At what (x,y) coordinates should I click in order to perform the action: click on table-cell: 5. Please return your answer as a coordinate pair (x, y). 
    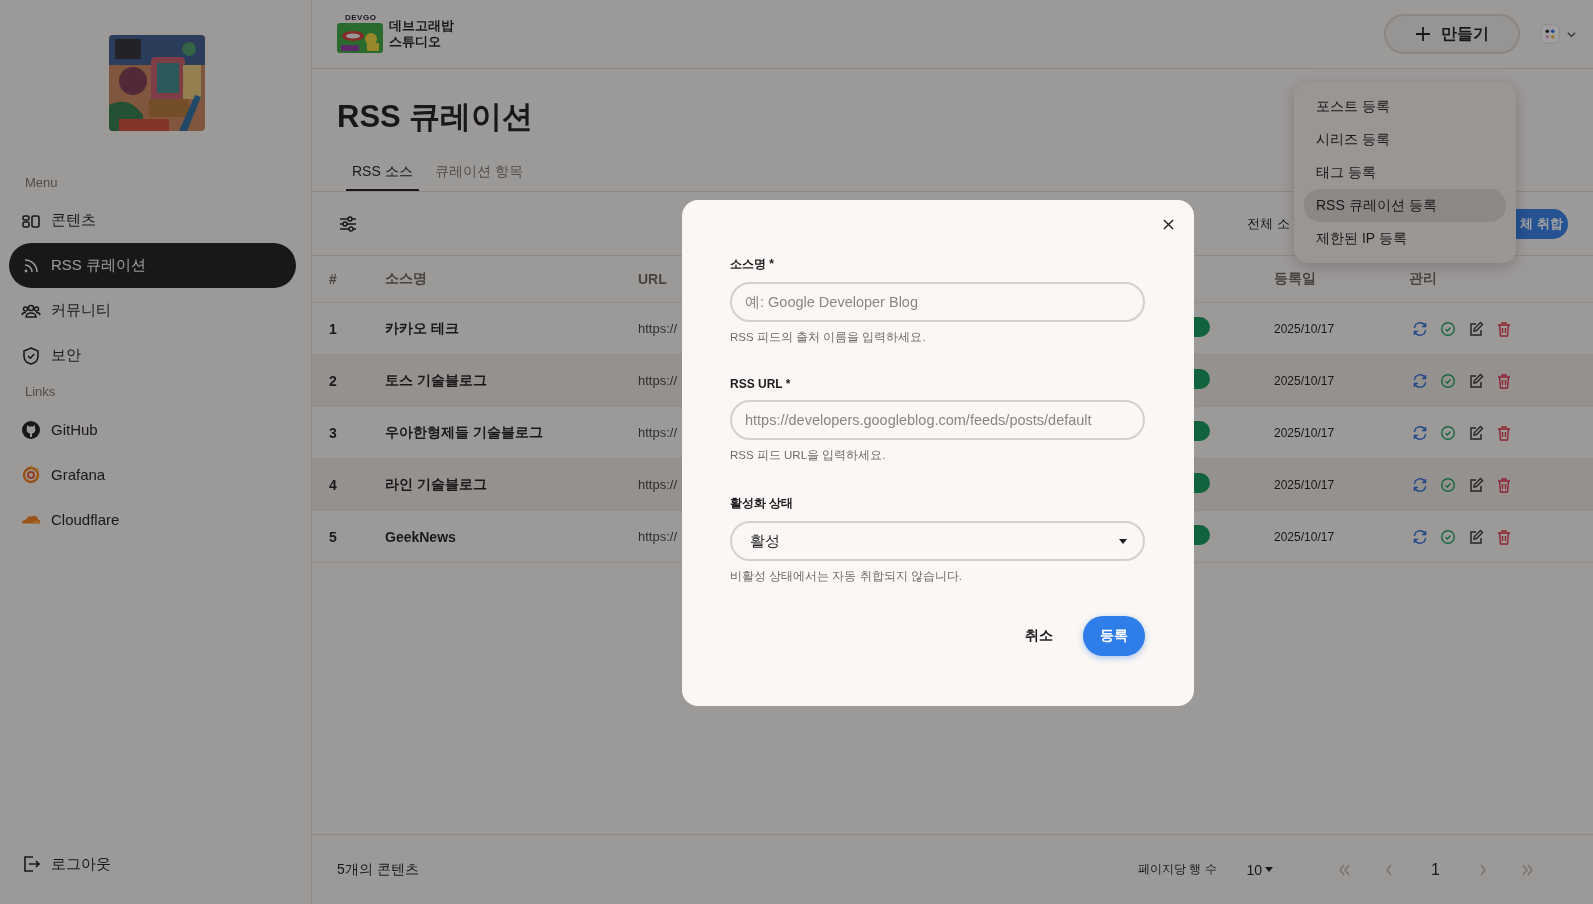
    Looking at the image, I should click on (333, 536).